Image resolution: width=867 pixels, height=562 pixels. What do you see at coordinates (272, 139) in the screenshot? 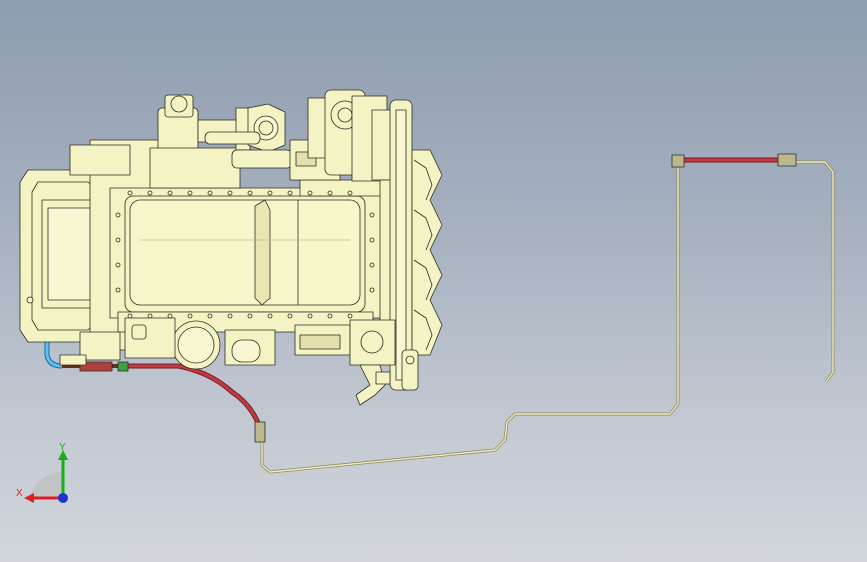
I see `upper-components` at bounding box center [272, 139].